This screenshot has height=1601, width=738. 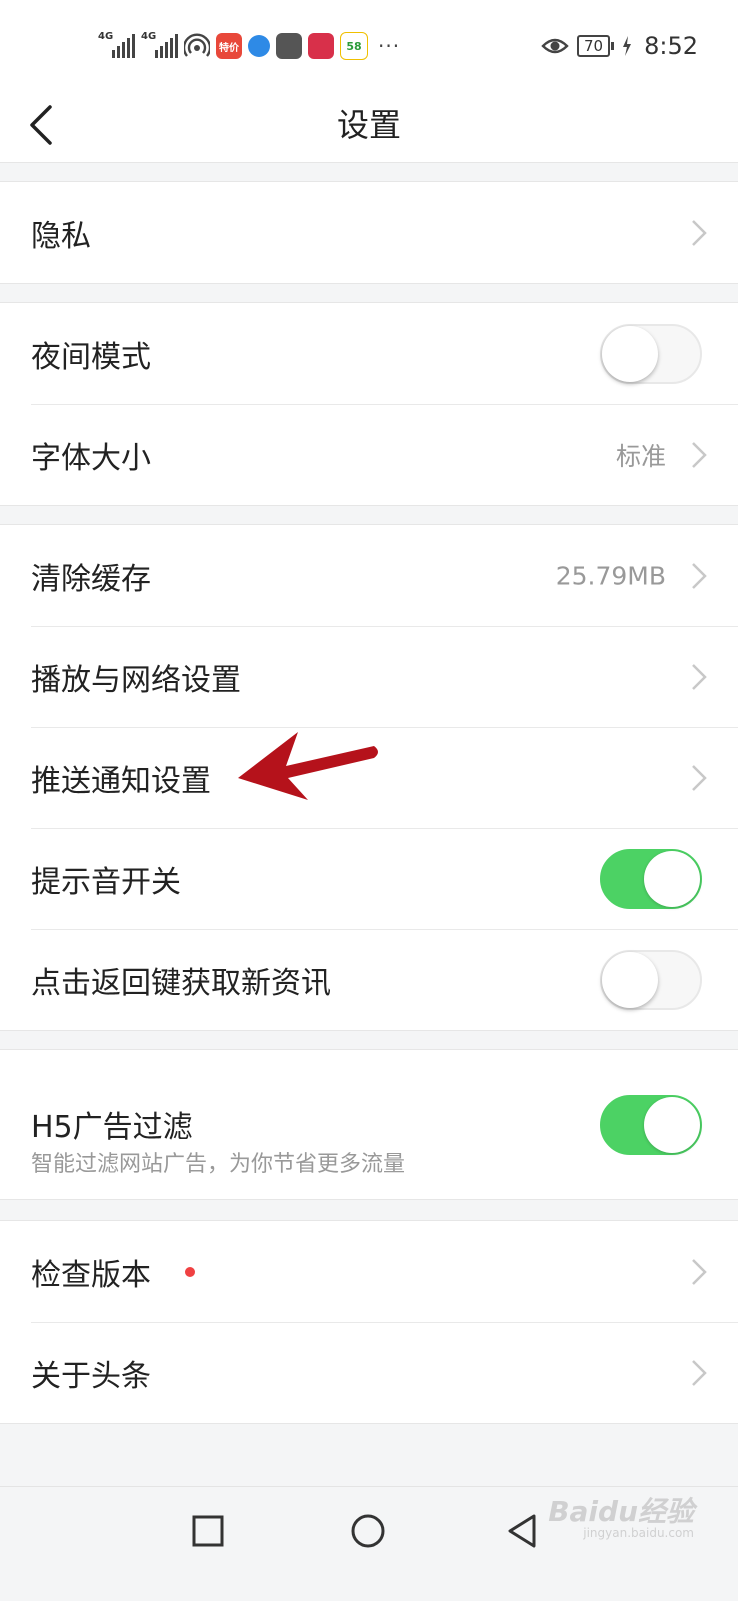 I want to click on h5-ad-filter-row: H5广告过滤 智能过滤网站广告，为你节省更多流量, so click(x=369, y=1124).